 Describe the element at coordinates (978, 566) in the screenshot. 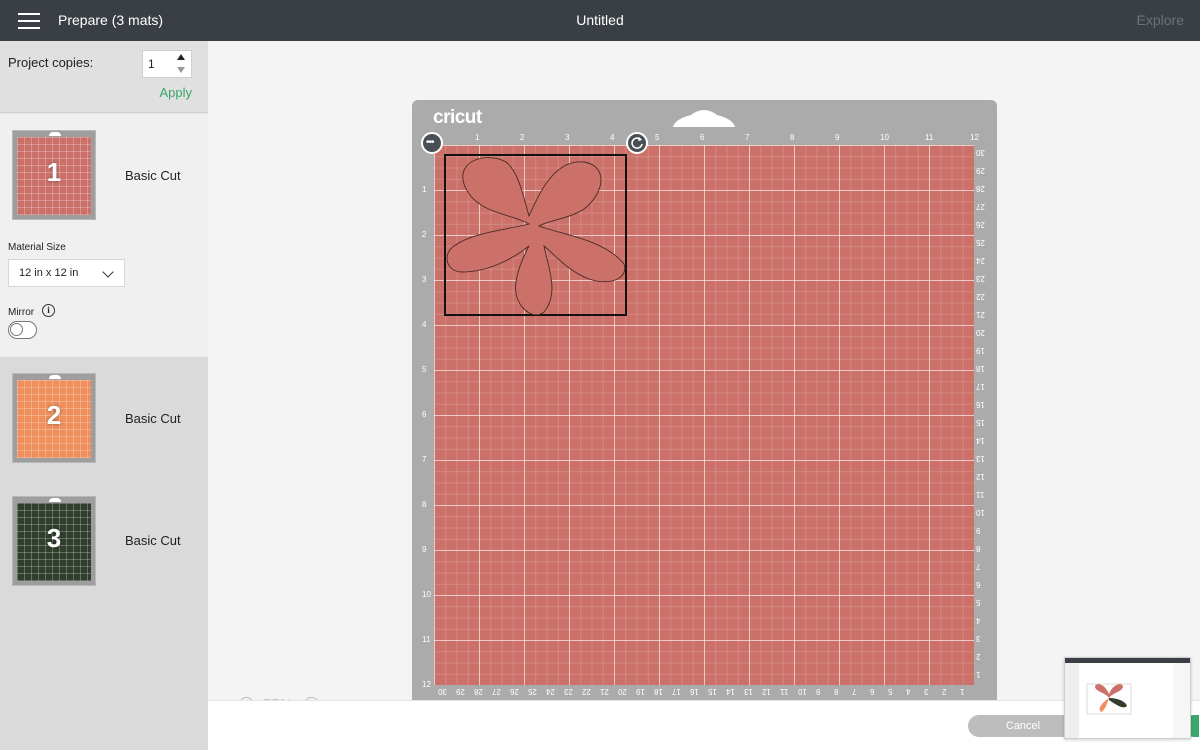

I see `right-ruler-label: 7` at that location.